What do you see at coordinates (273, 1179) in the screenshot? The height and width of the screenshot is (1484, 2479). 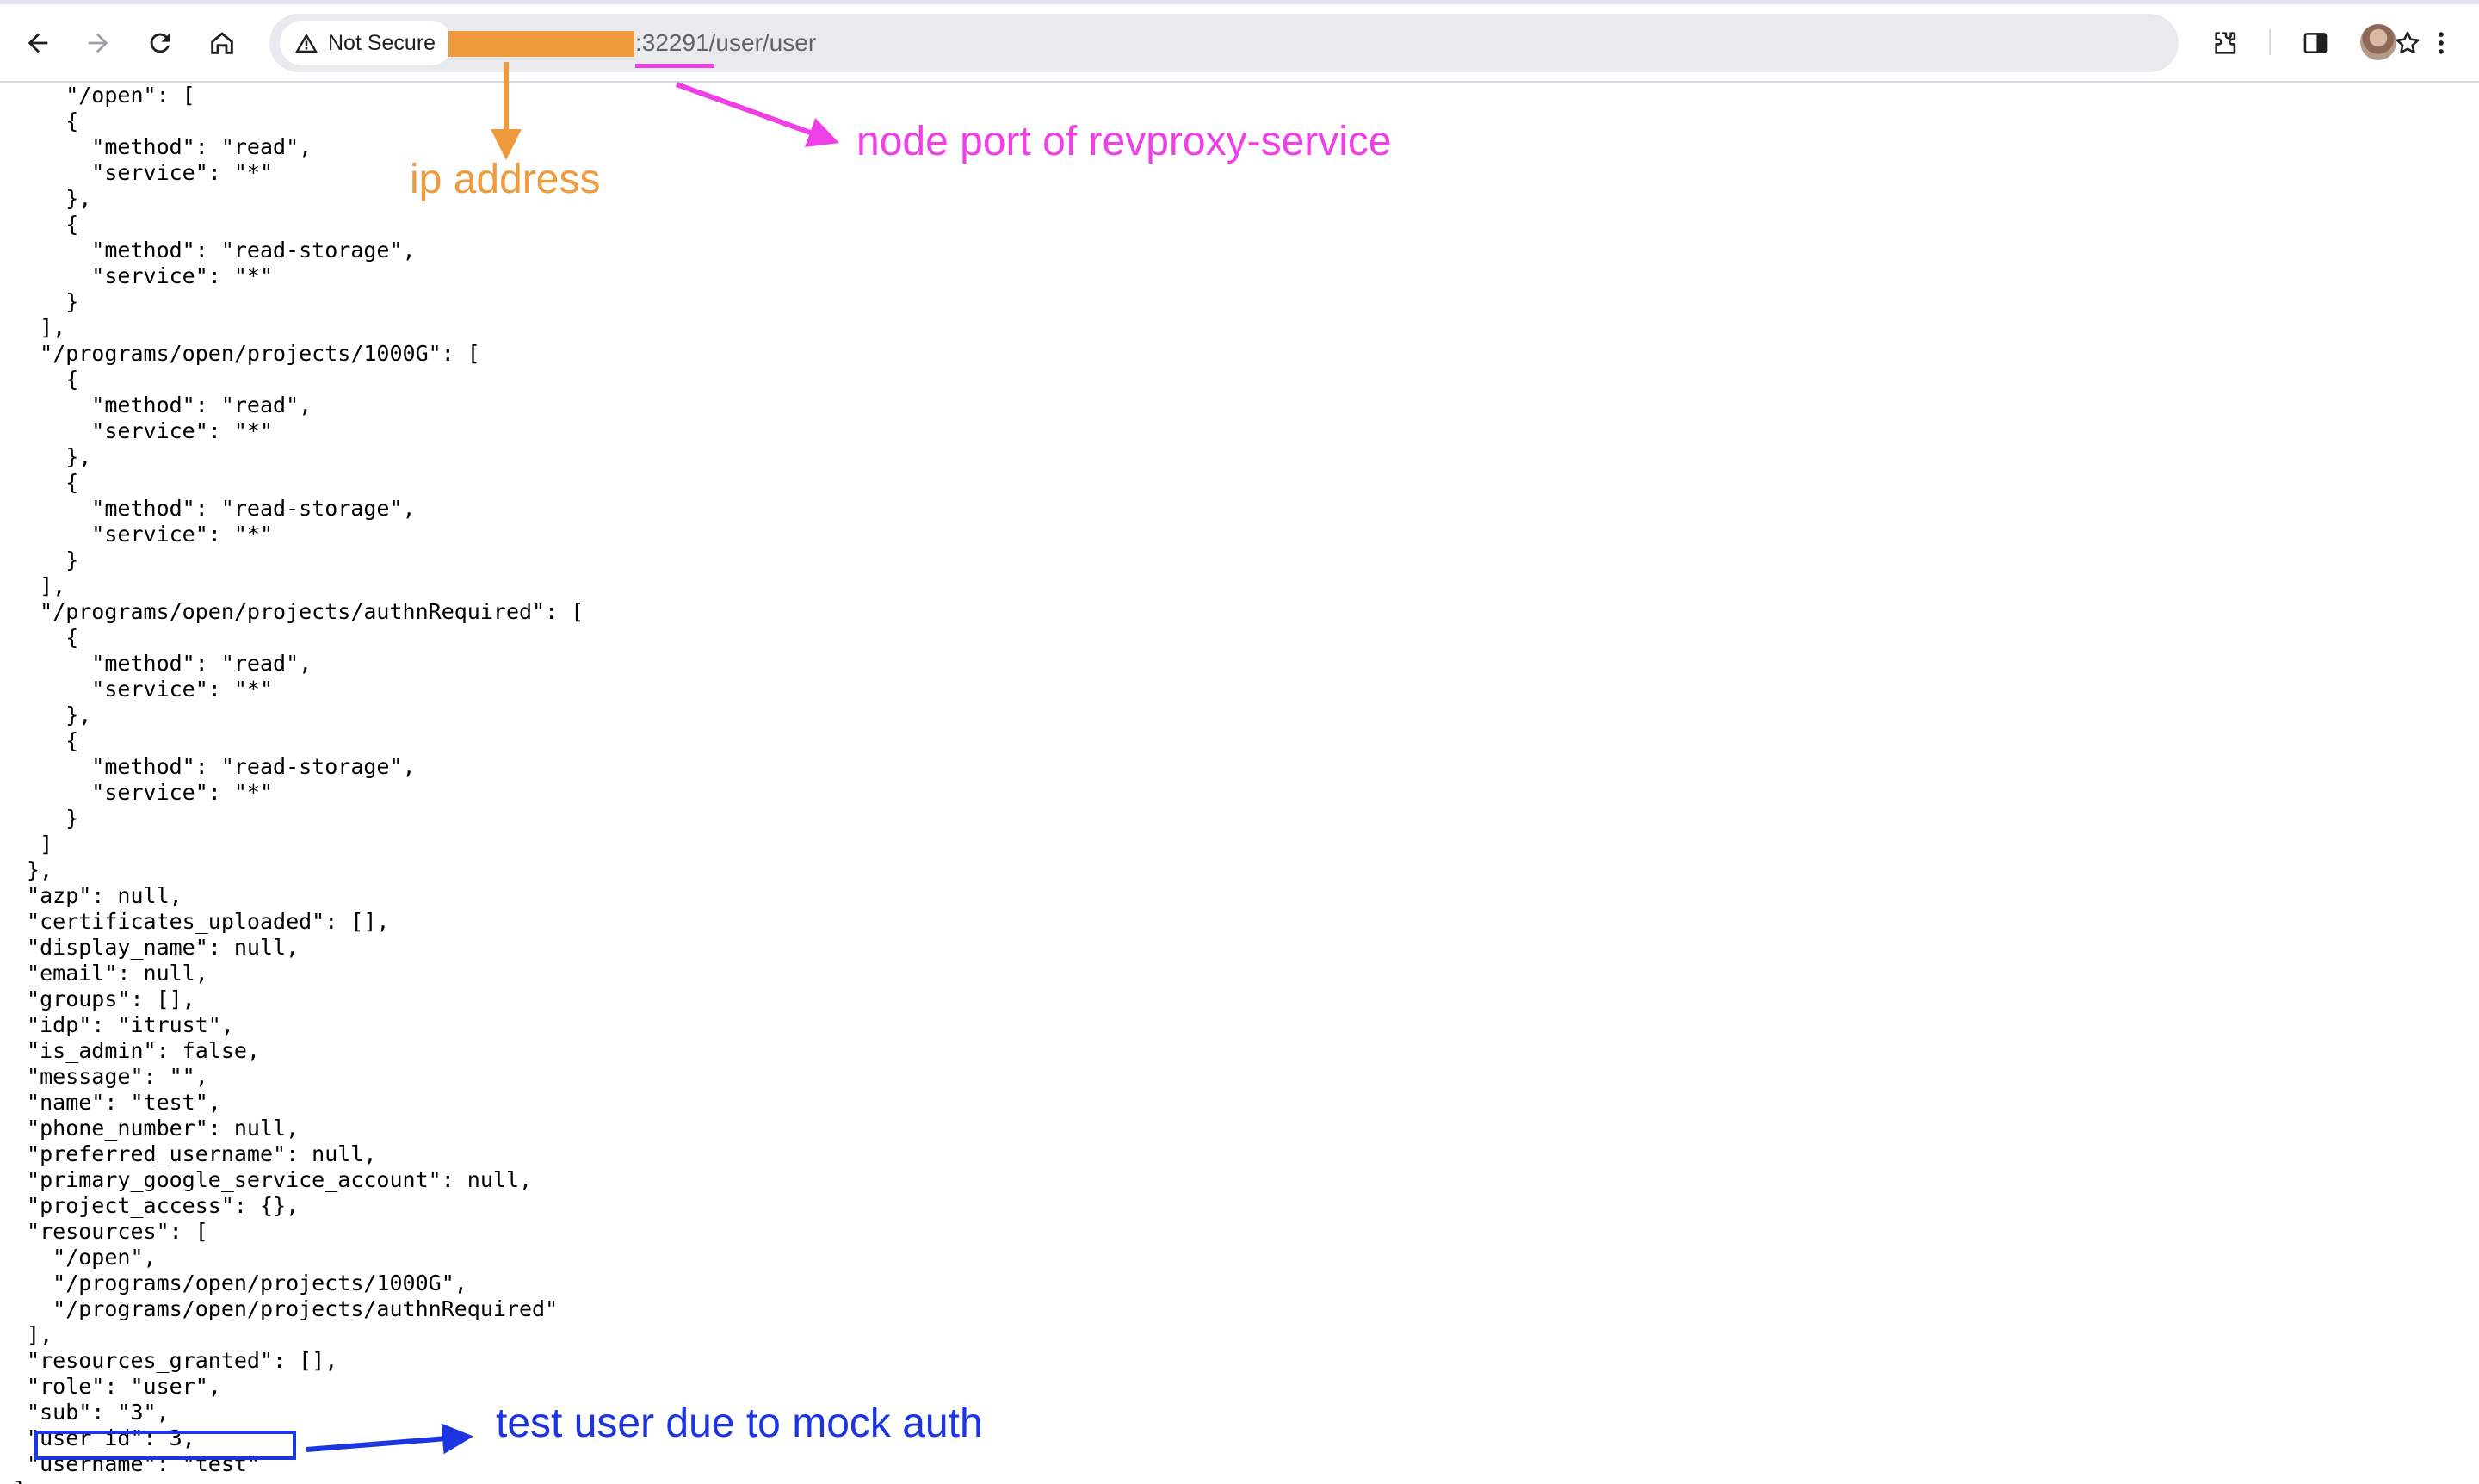 I see `json-line: "primary_google_service_account": null,` at bounding box center [273, 1179].